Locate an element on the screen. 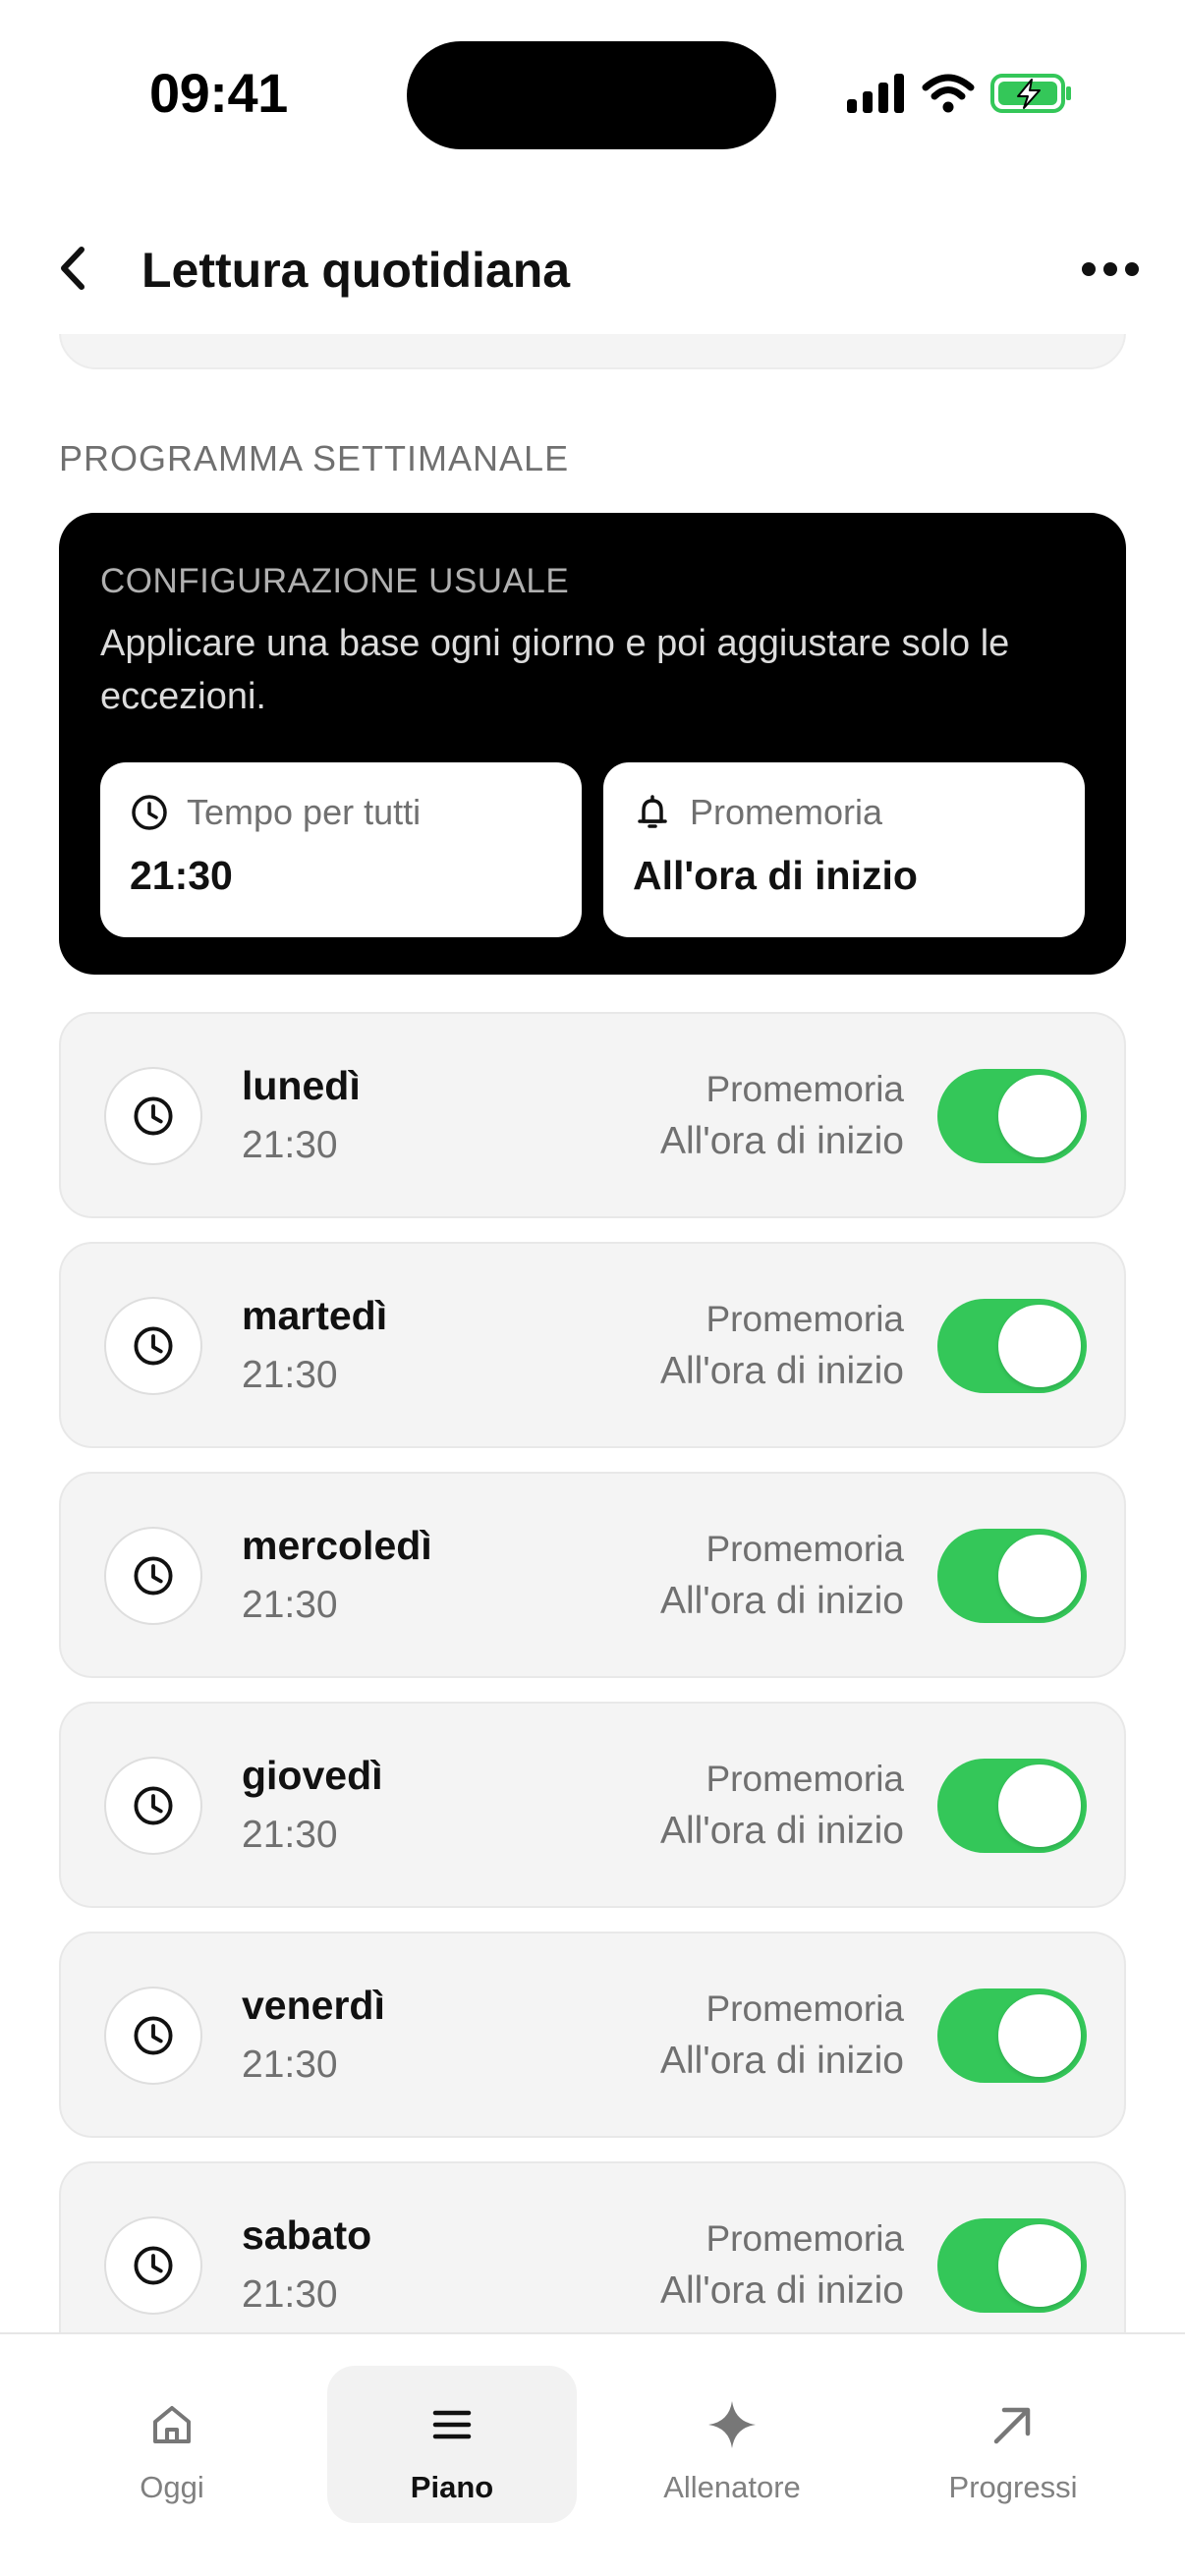 The height and width of the screenshot is (2576, 1185). status-bar: 09:41 is located at coordinates (592, 93).